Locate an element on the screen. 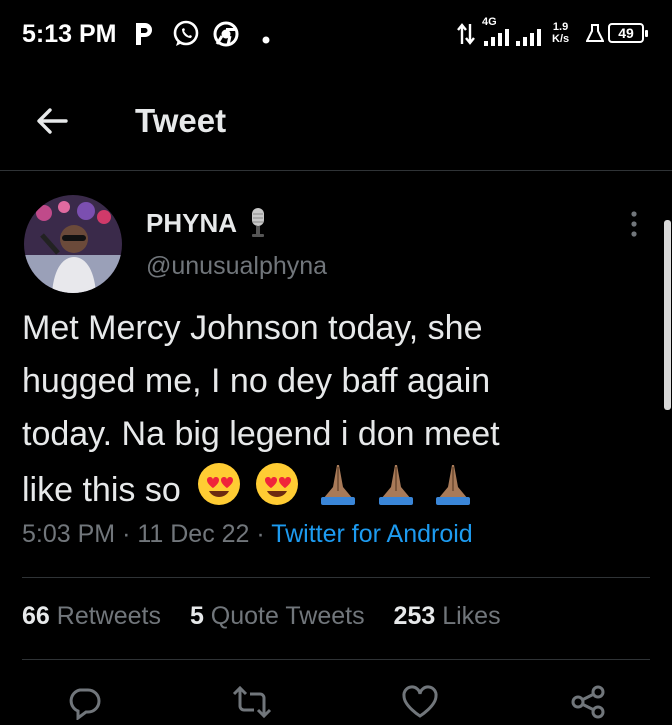 The image size is (672, 725). signal-4g-icon is located at coordinates (499, 40).